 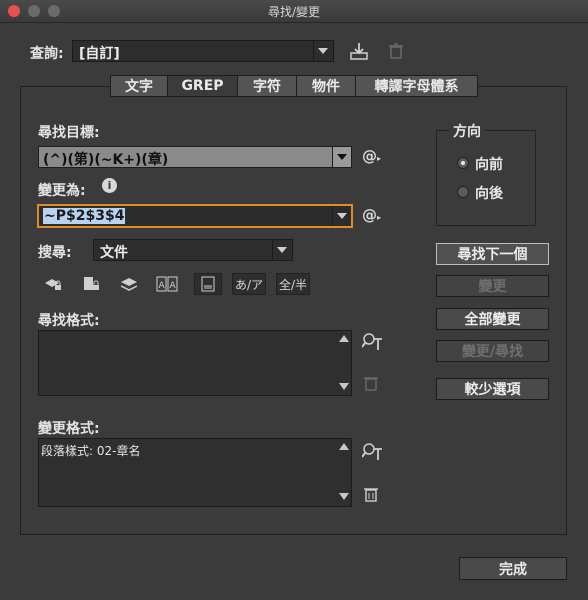 What do you see at coordinates (486, 173) in the screenshot?
I see `direction-group: 方向 向前 向後` at bounding box center [486, 173].